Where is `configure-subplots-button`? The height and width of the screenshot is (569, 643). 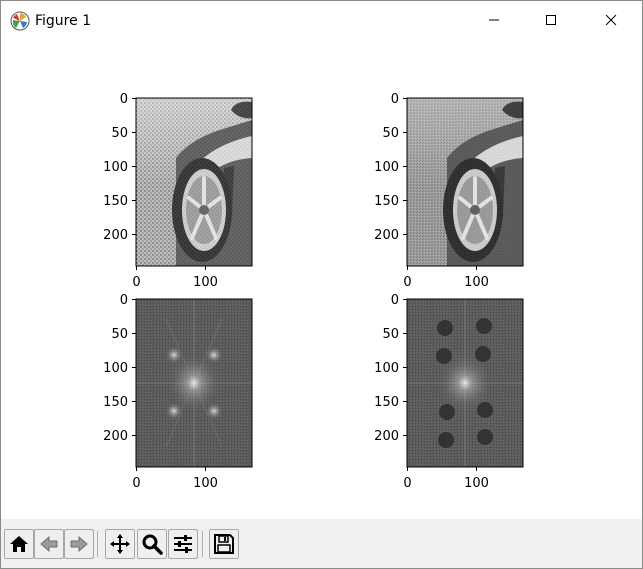
configure-subplots-button is located at coordinates (183, 544).